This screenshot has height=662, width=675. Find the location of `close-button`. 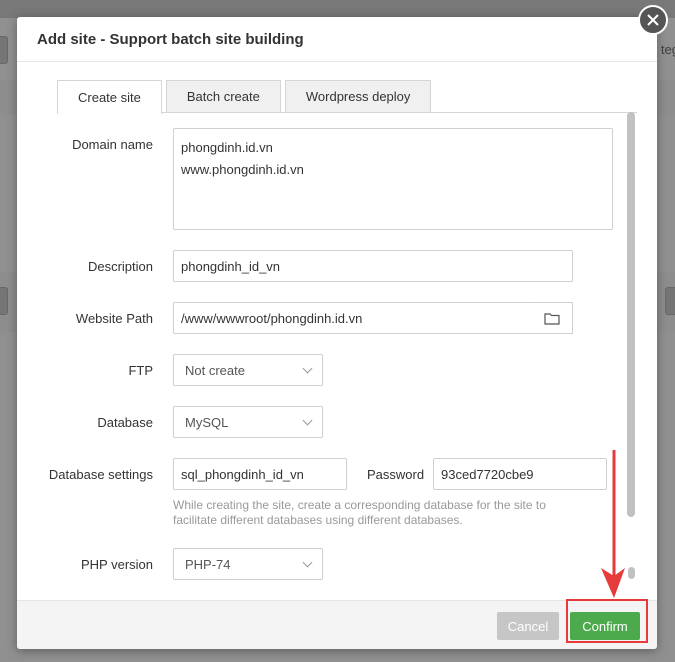

close-button is located at coordinates (653, 20).